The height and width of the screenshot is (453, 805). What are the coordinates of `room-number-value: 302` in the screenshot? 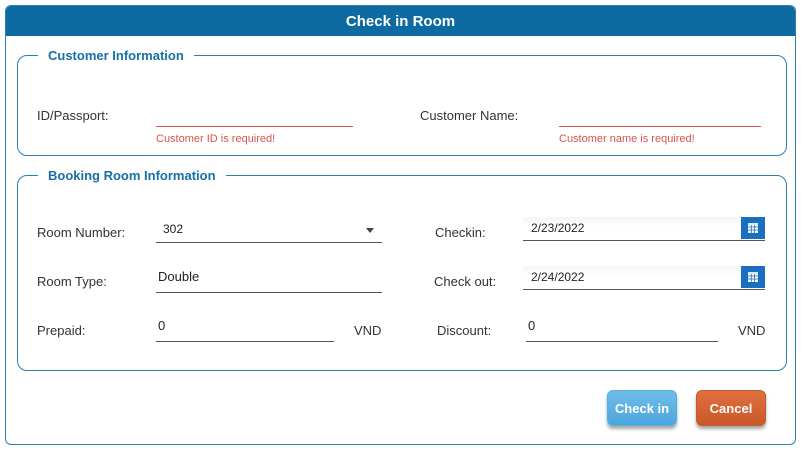 It's located at (173, 229).